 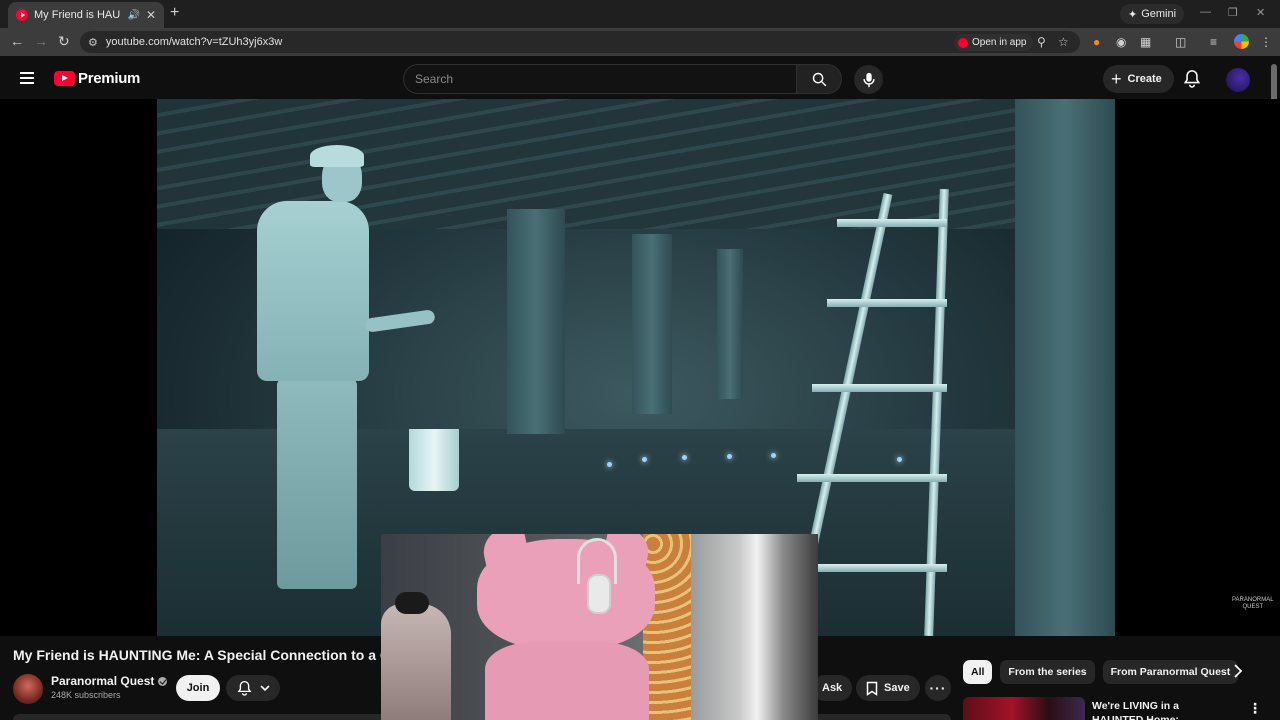 What do you see at coordinates (151, 15) in the screenshot?
I see `close-tab-icon: ✕` at bounding box center [151, 15].